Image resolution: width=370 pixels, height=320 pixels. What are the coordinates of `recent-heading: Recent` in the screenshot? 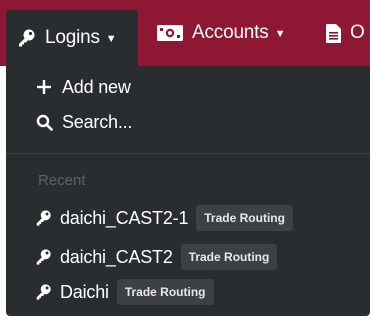 It's located at (62, 180).